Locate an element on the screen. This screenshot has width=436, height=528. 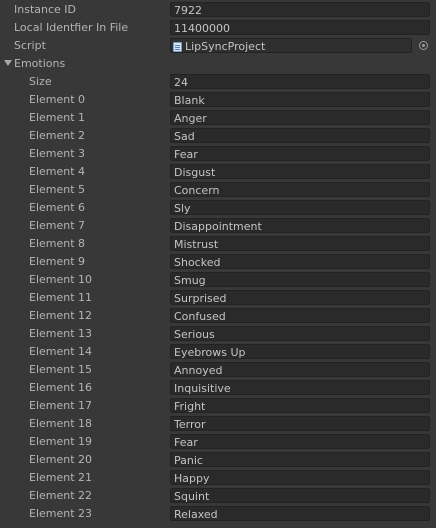
emotion-element-label: Element 3 is located at coordinates (57, 153).